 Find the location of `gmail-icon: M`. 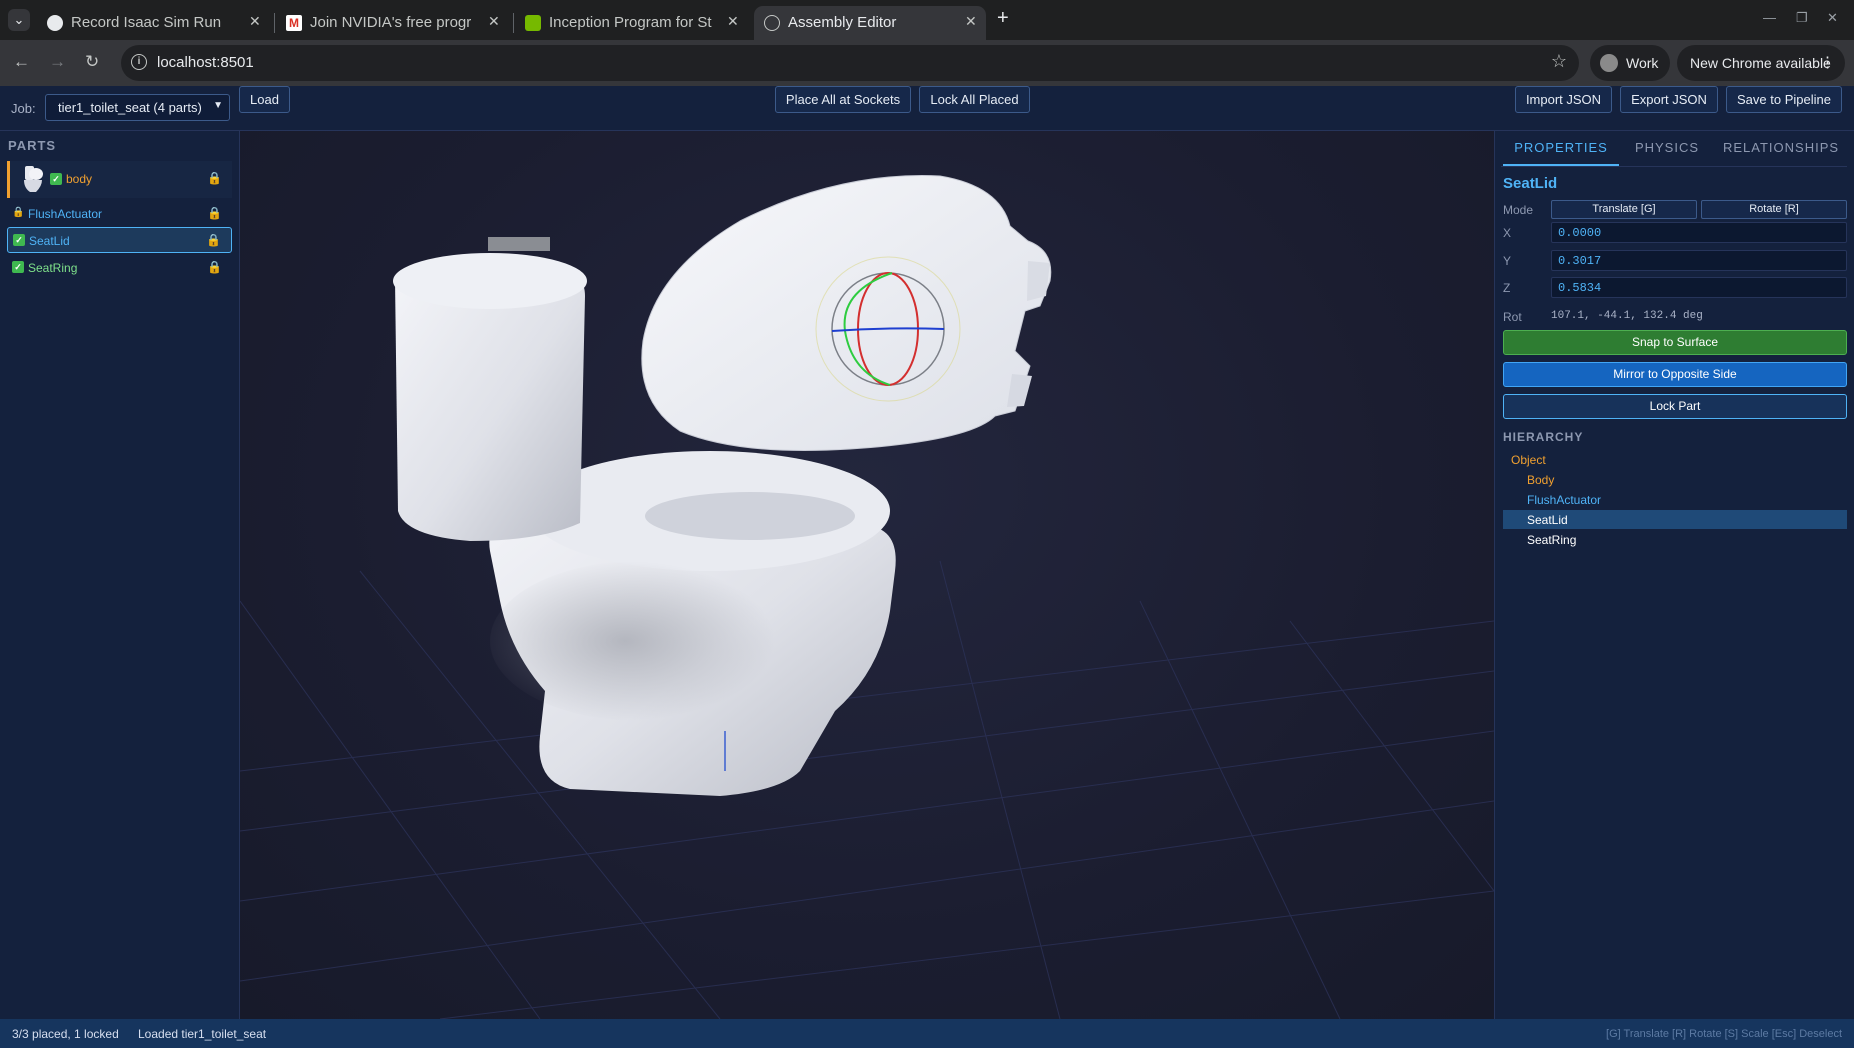

gmail-icon: M is located at coordinates (294, 23).